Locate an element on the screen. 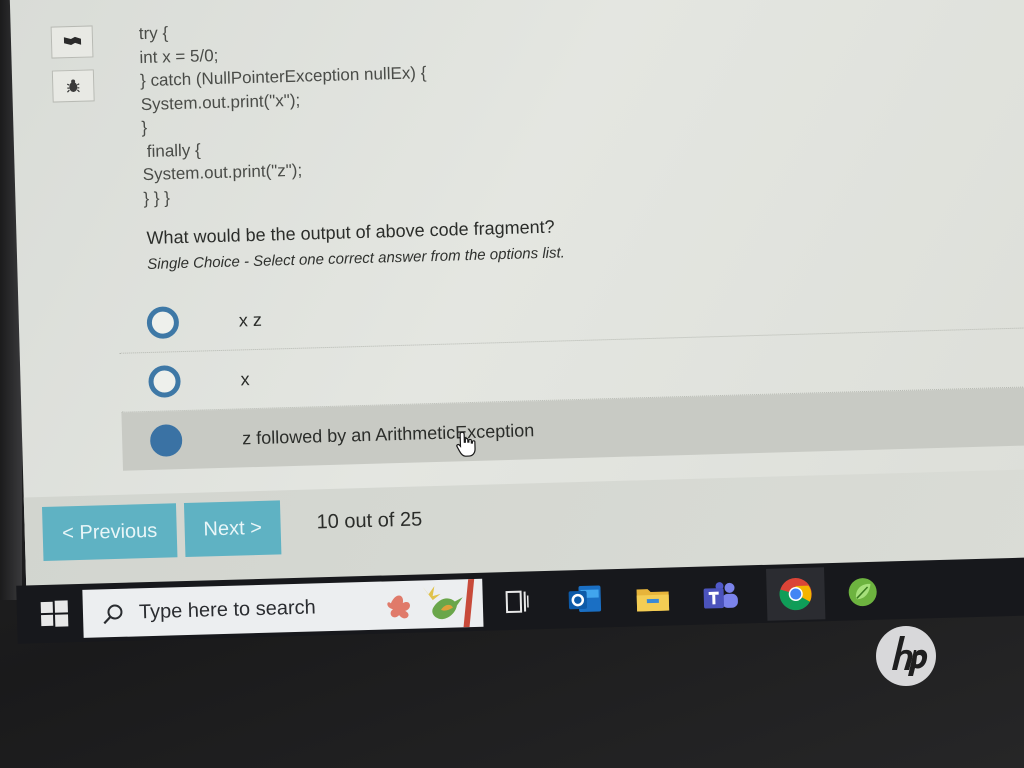  windows-start-button is located at coordinates (54, 613).